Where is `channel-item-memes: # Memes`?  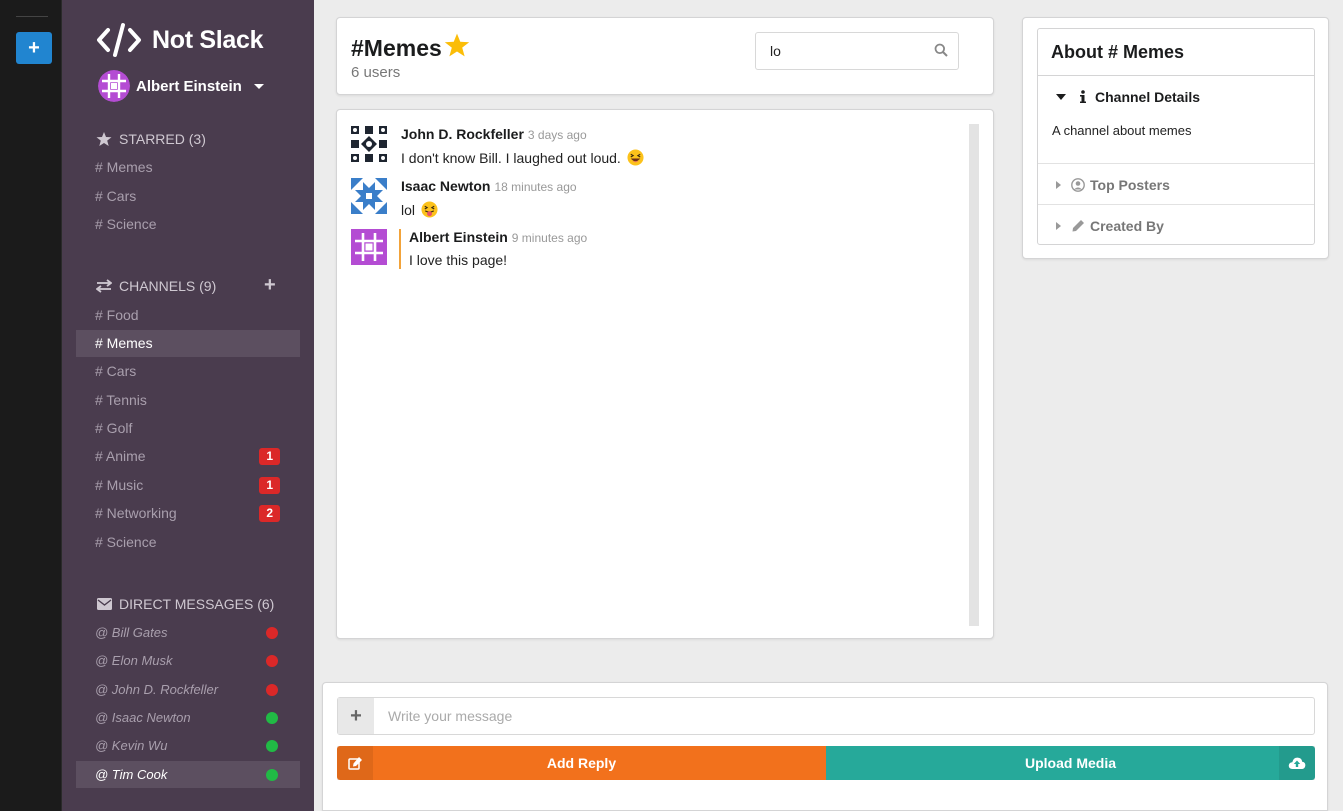 channel-item-memes: # Memes is located at coordinates (188, 343).